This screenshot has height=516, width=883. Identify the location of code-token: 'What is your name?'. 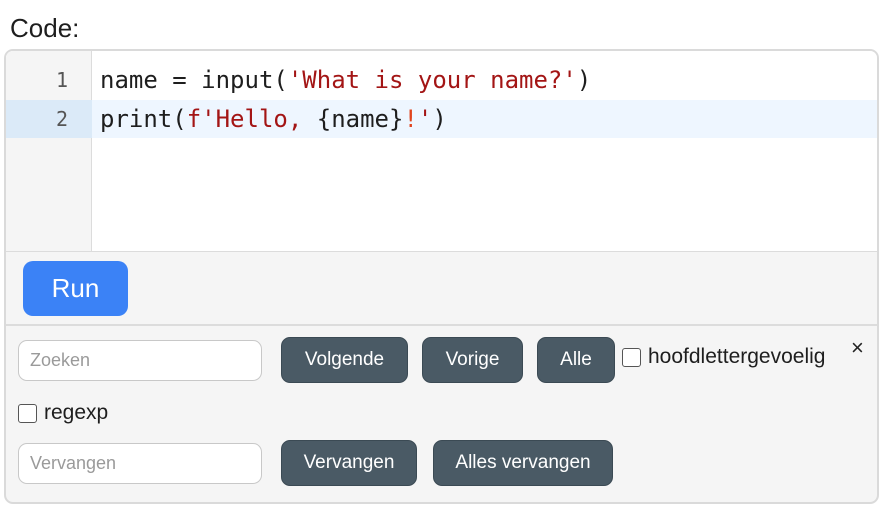
(432, 80).